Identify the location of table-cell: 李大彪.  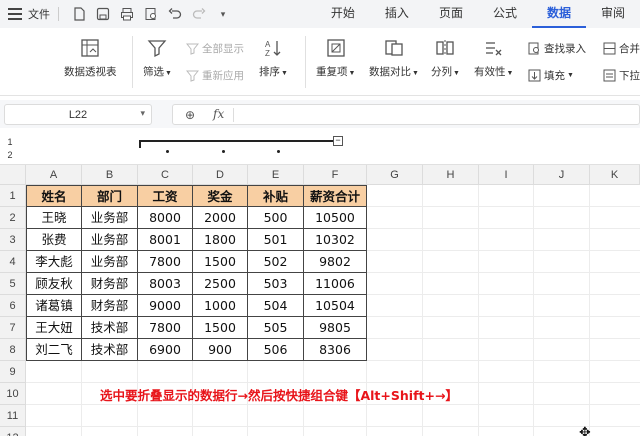
(54, 262).